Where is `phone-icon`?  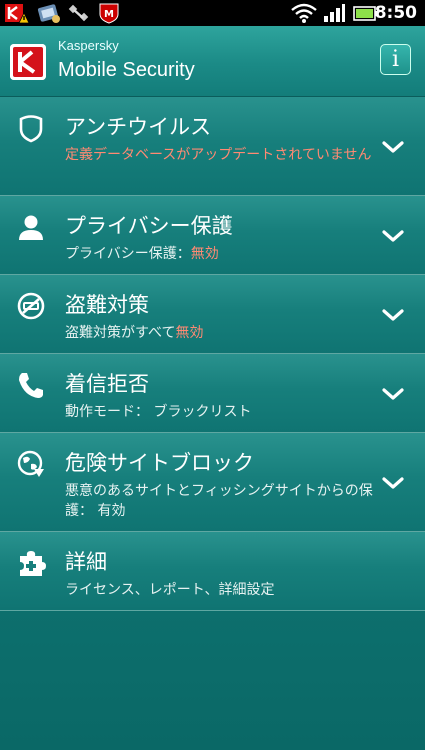
phone-icon is located at coordinates (31, 385).